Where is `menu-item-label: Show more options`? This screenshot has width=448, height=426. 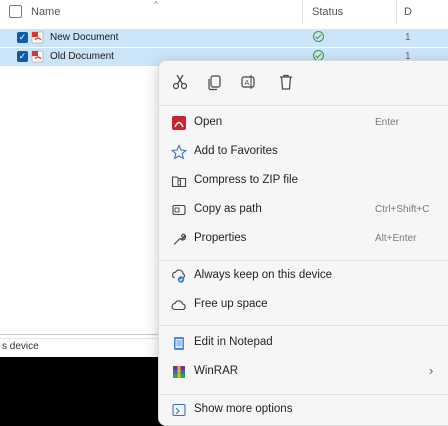 menu-item-label: Show more options is located at coordinates (243, 409).